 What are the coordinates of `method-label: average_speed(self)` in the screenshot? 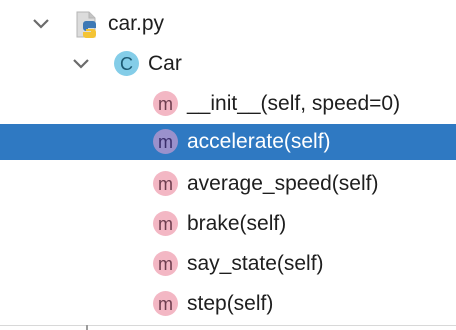 It's located at (283, 183).